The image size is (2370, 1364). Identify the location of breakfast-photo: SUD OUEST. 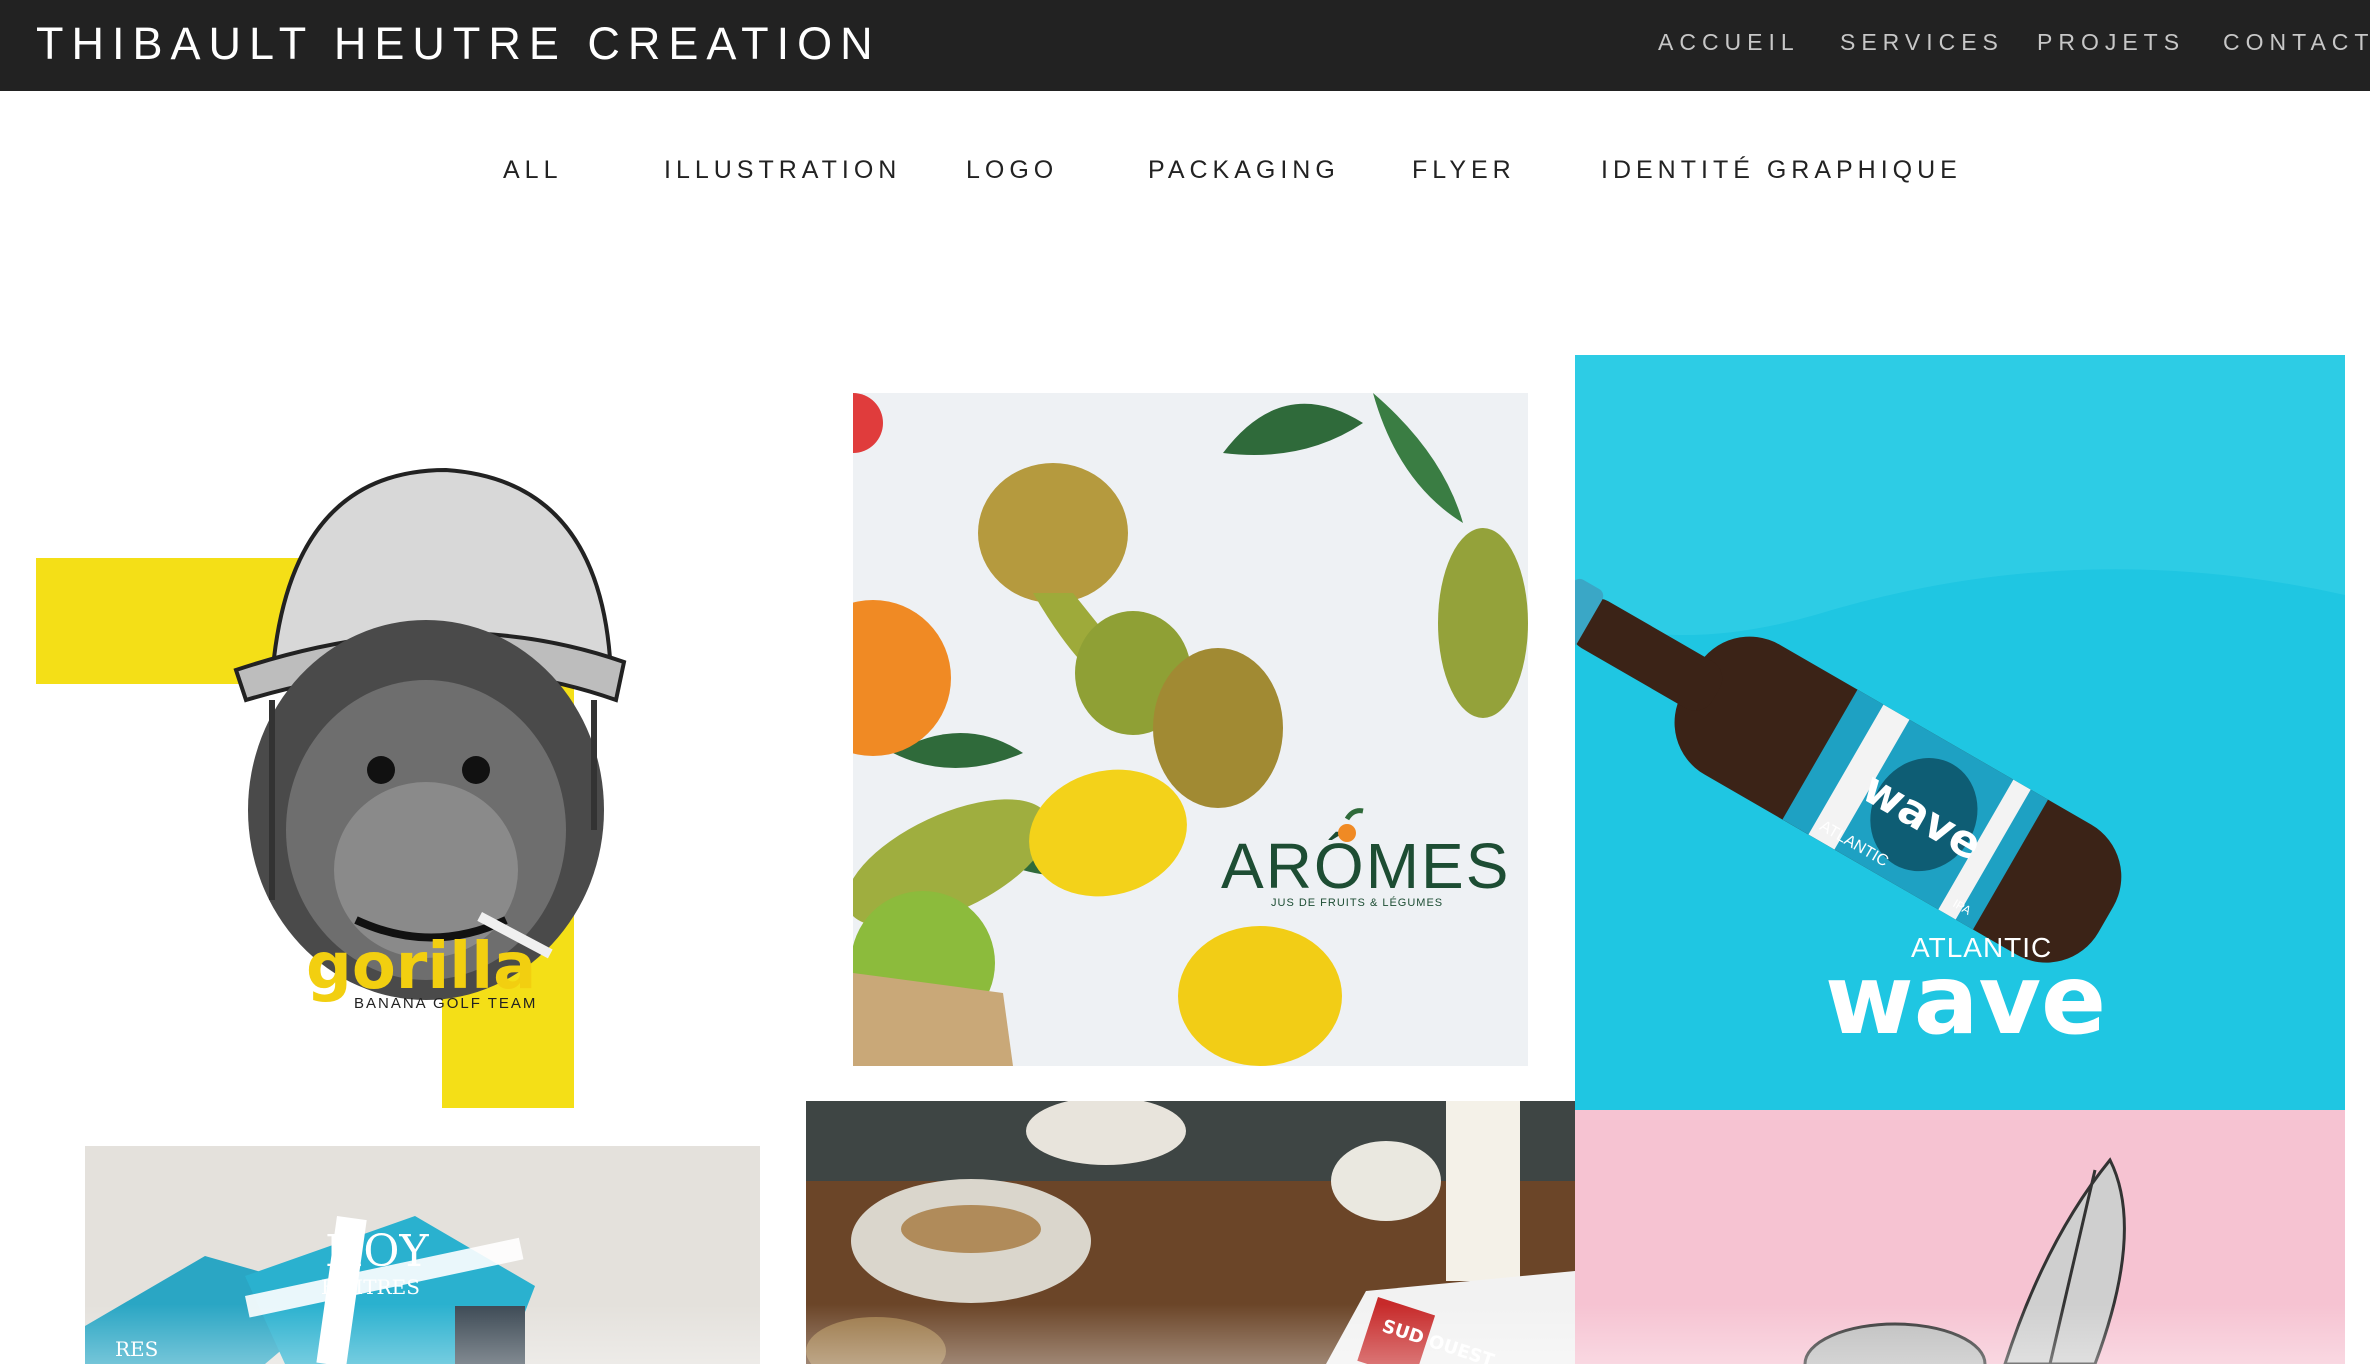
(1190, 1232).